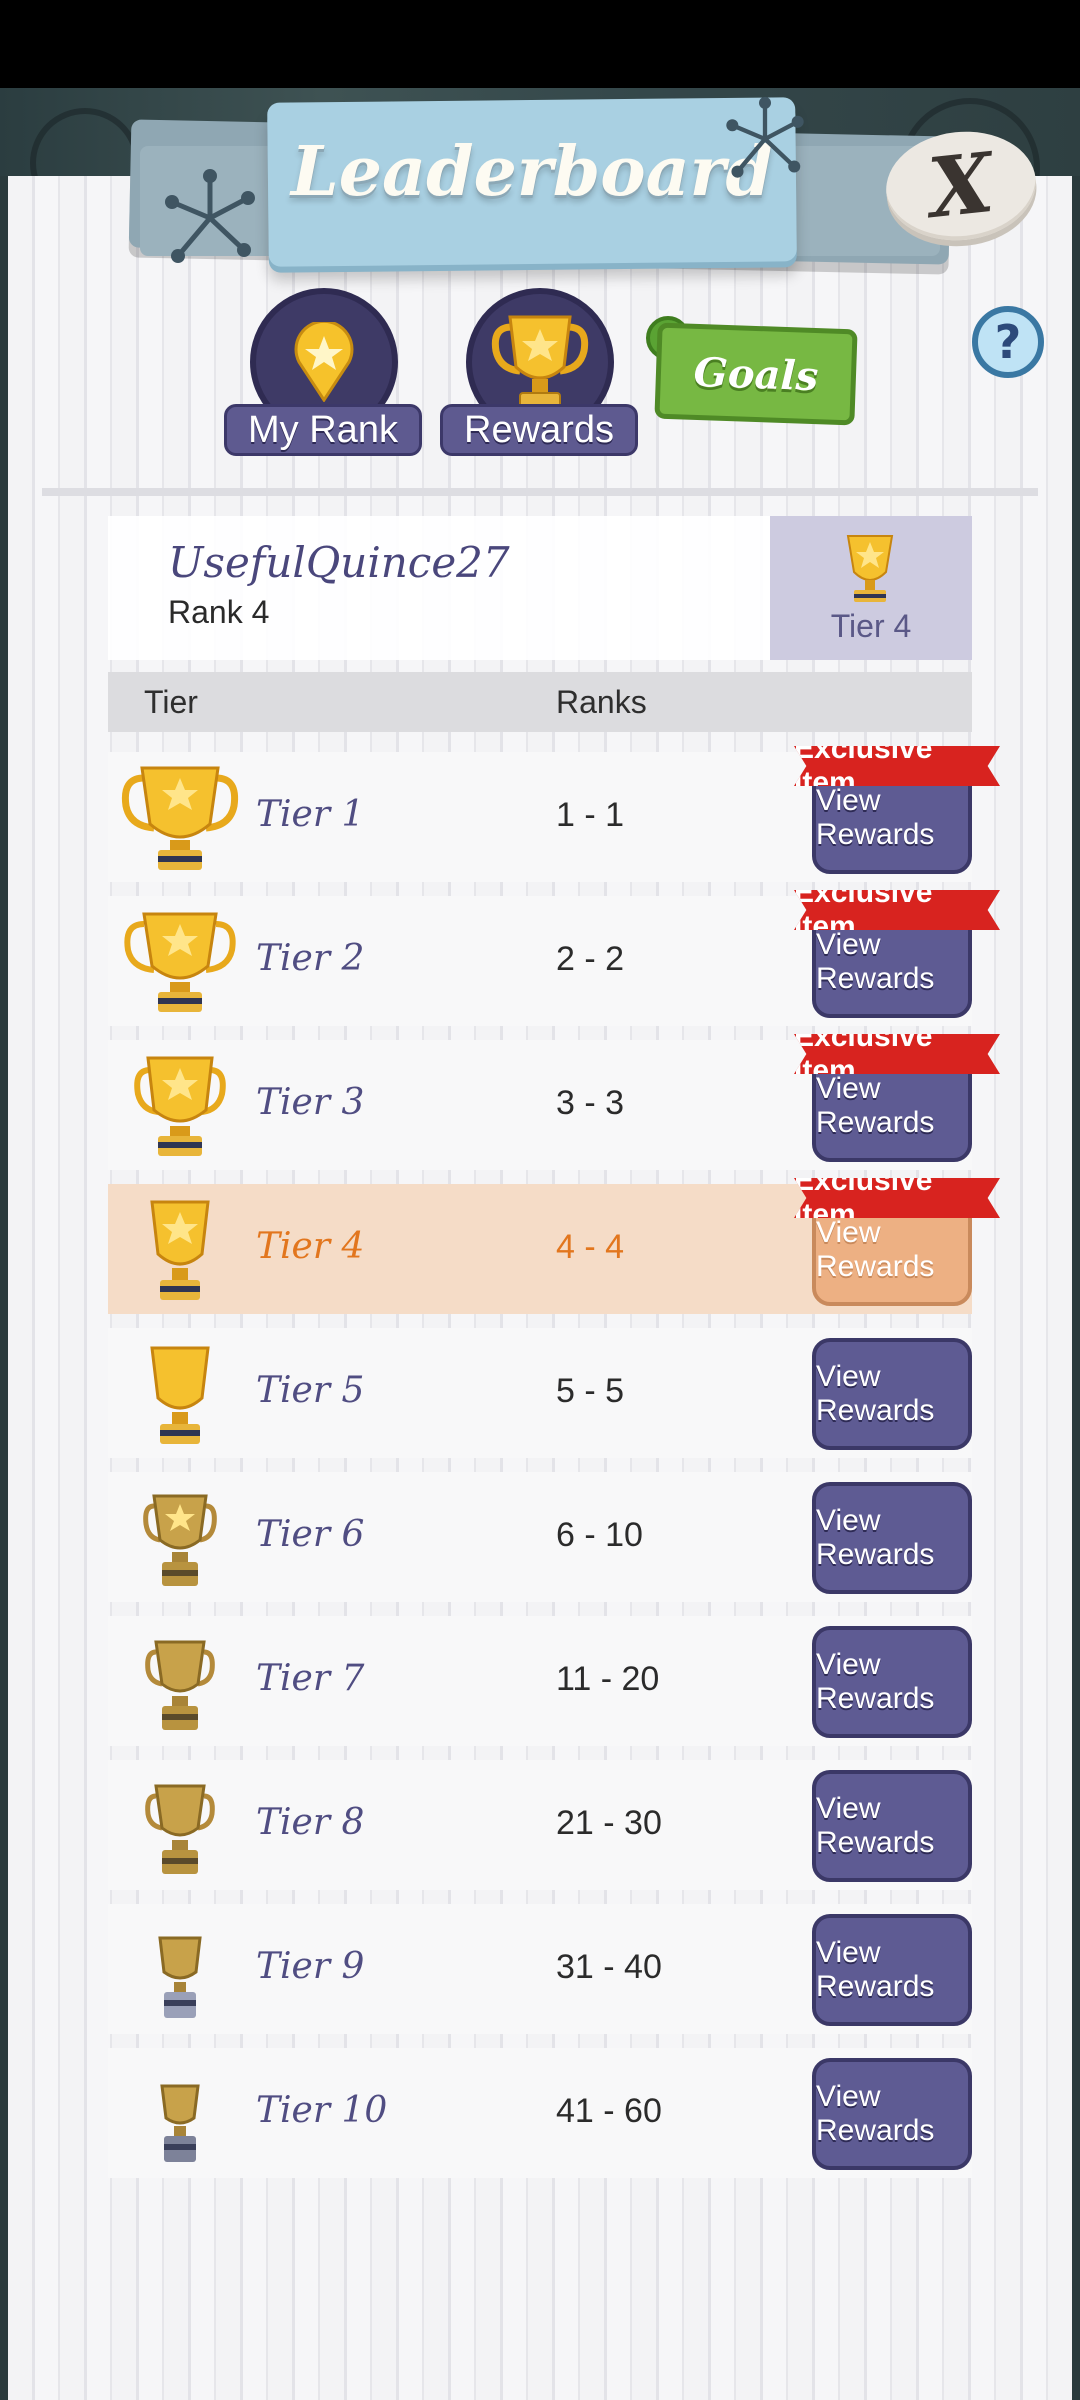 The height and width of the screenshot is (2400, 1080). Describe the element at coordinates (590, 815) in the screenshot. I see `tier-ranks: 1 - 1` at that location.